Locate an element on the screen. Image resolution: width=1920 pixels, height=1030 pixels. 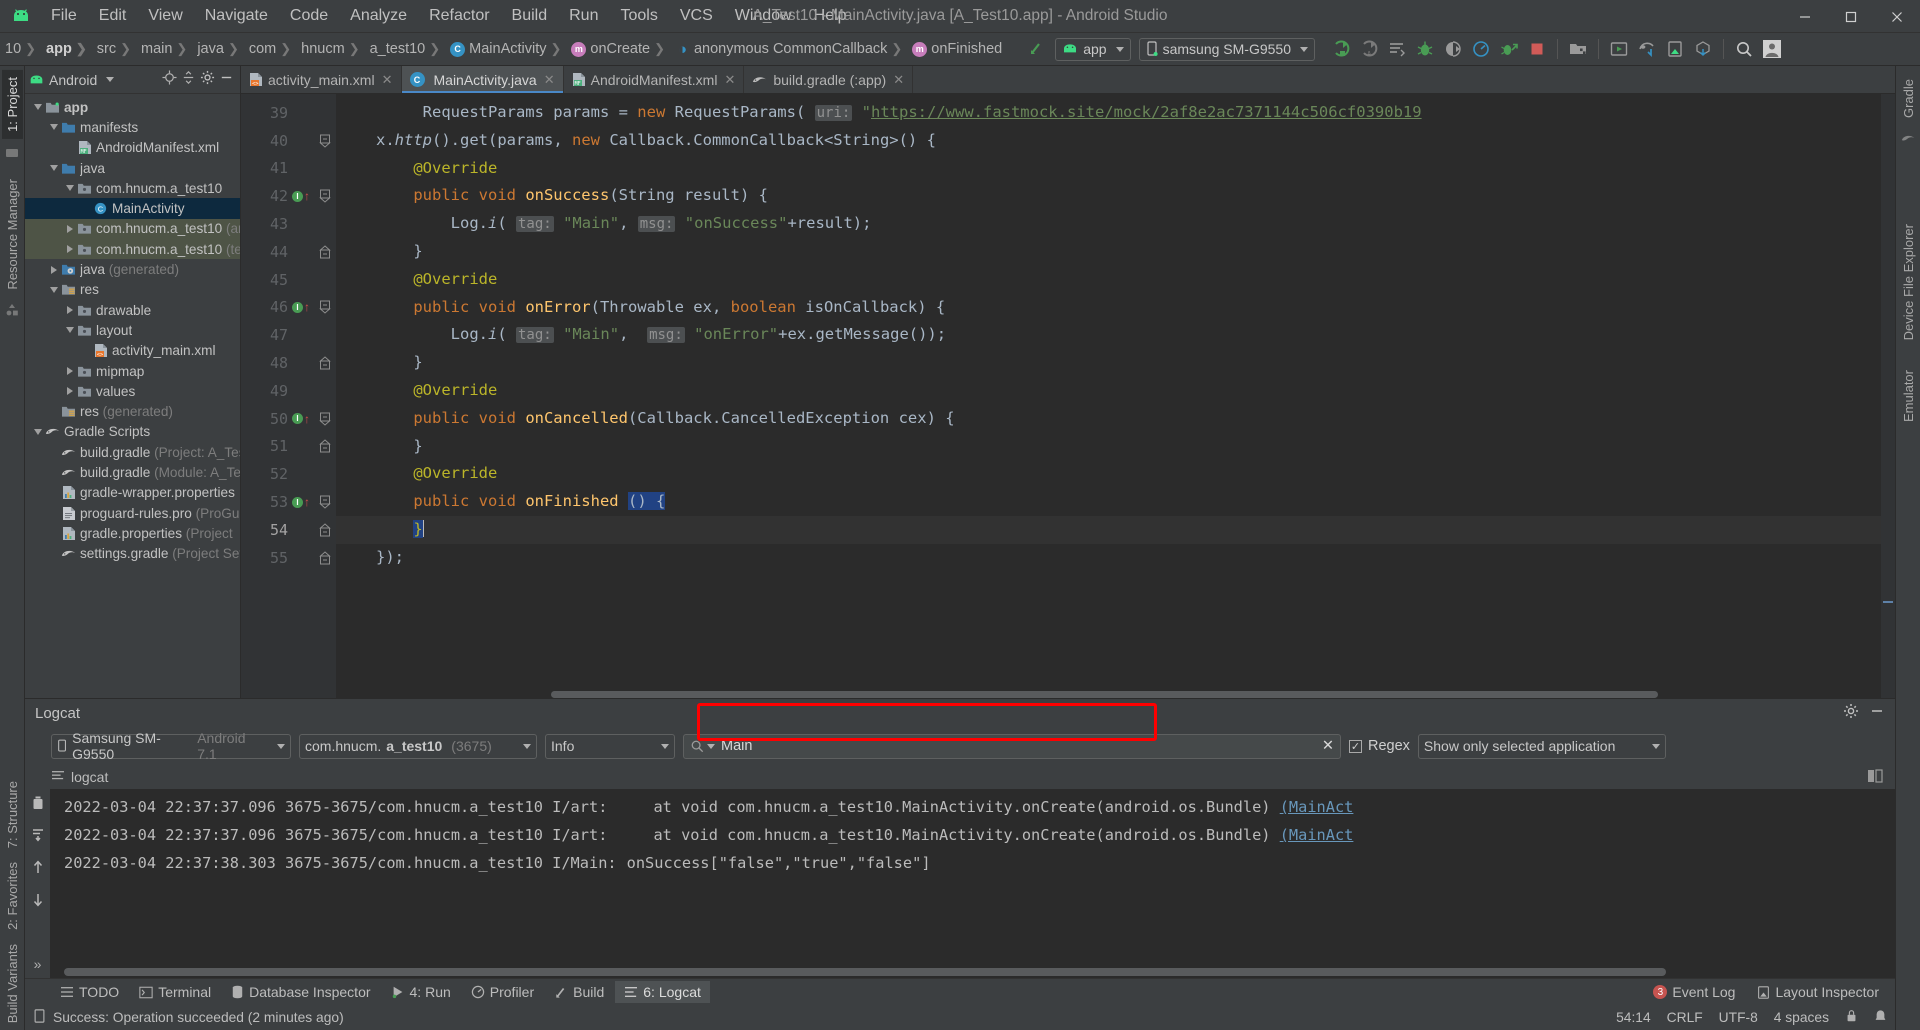
breadcrumb-item-onfinished: m onFinished is located at coordinates (957, 49).